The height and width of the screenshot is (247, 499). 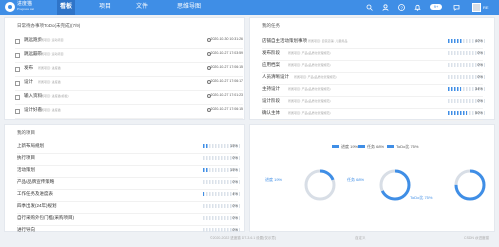 I want to click on todo-date: 2020-10-30 10:31:26, so click(x=227, y=39).